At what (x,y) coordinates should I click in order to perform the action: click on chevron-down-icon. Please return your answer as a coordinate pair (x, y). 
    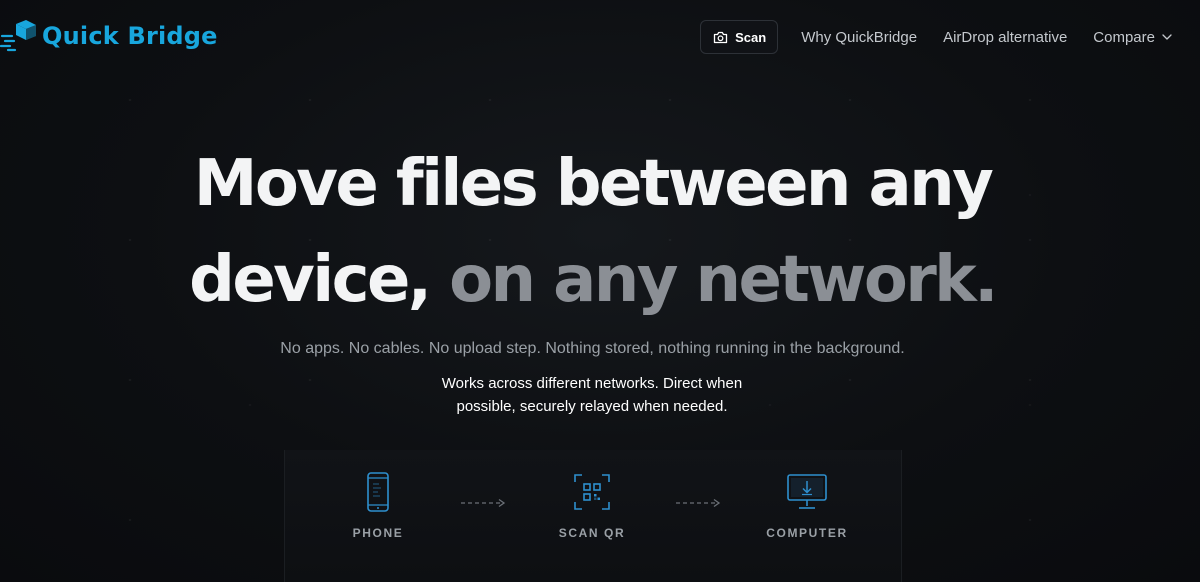
    Looking at the image, I should click on (1167, 37).